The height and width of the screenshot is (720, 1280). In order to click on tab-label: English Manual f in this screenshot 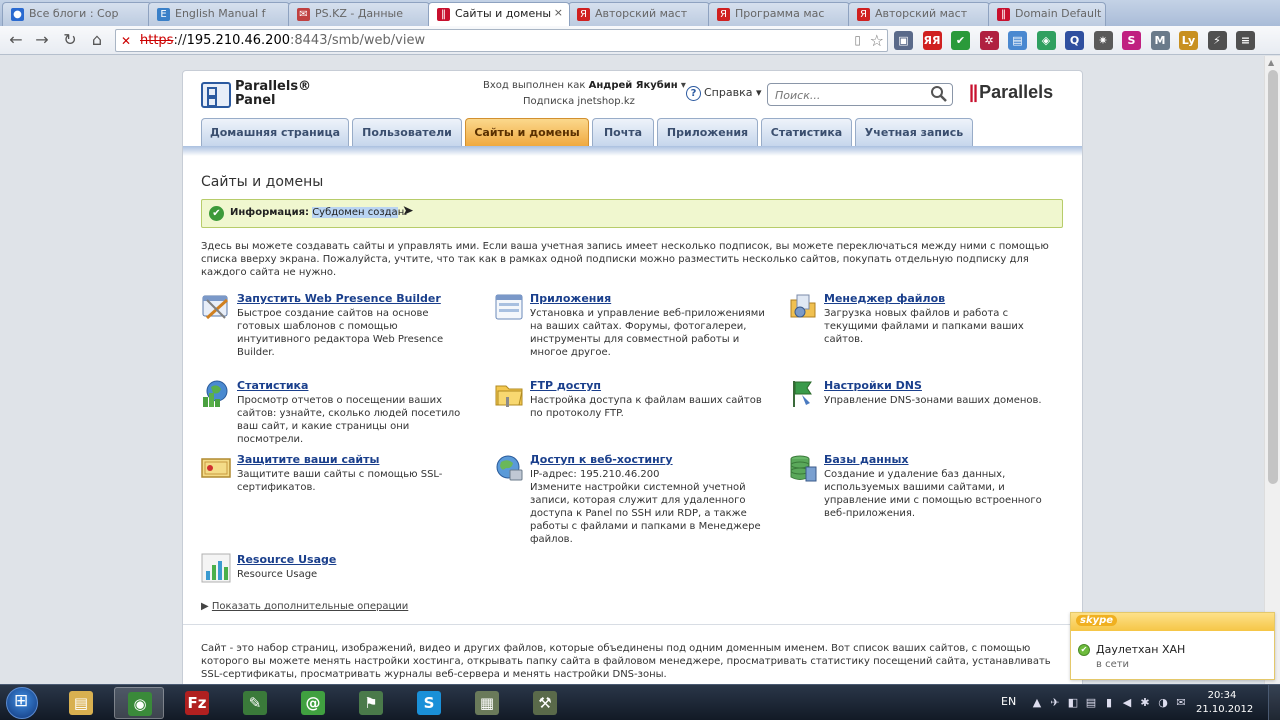, I will do `click(220, 13)`.